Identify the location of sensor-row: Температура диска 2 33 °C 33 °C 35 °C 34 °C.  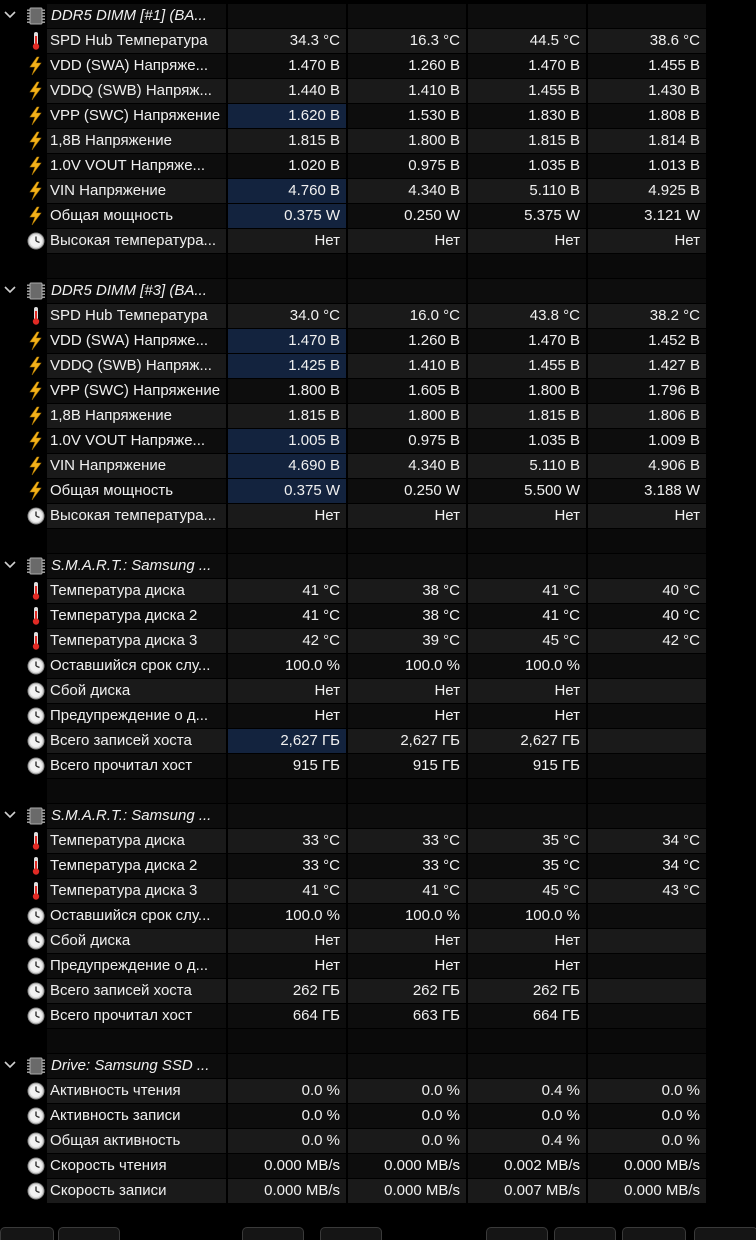
(378, 865).